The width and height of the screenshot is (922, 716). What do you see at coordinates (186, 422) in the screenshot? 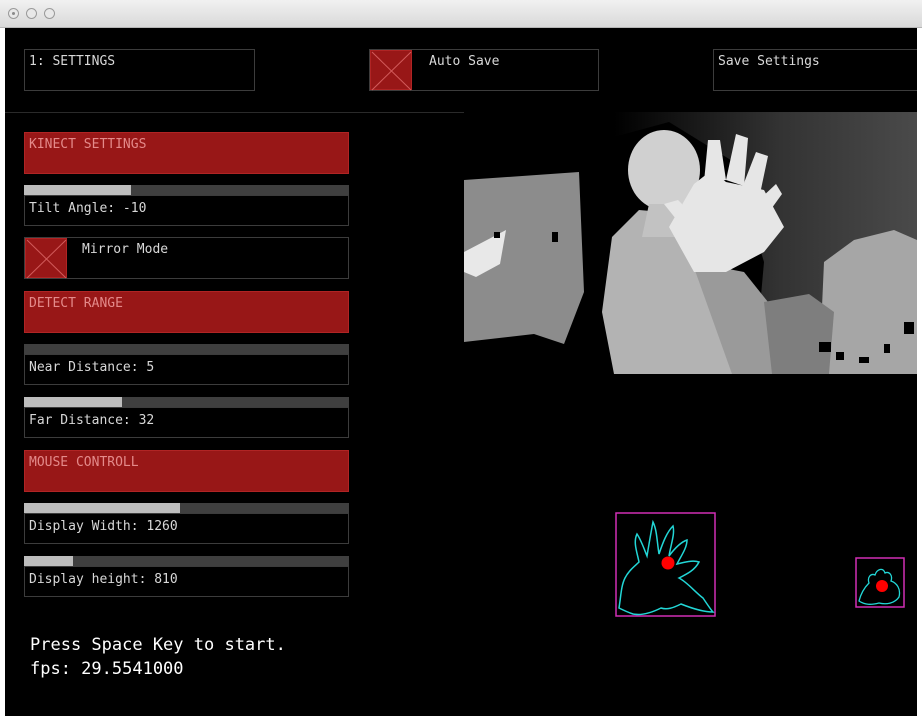
I see `slider-value-field: Far Distance: 32` at bounding box center [186, 422].